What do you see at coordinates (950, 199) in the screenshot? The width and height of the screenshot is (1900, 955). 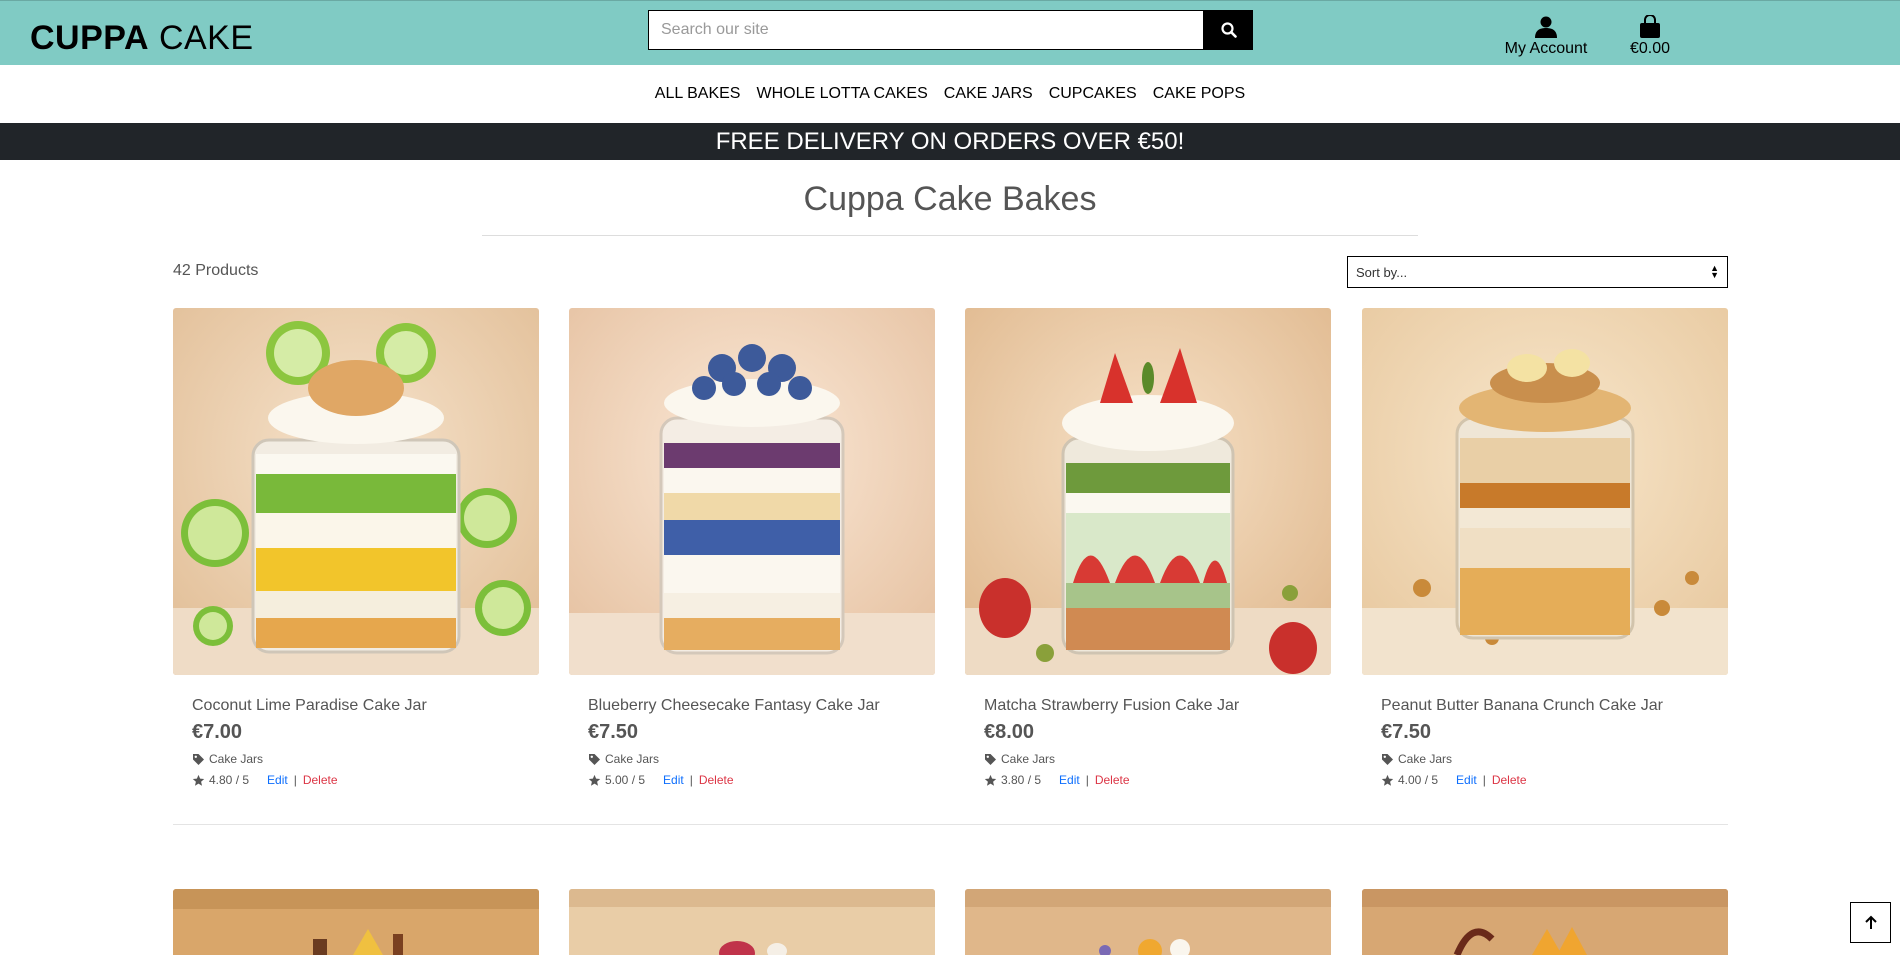 I see `page-title: Cuppa Cake Bakes` at bounding box center [950, 199].